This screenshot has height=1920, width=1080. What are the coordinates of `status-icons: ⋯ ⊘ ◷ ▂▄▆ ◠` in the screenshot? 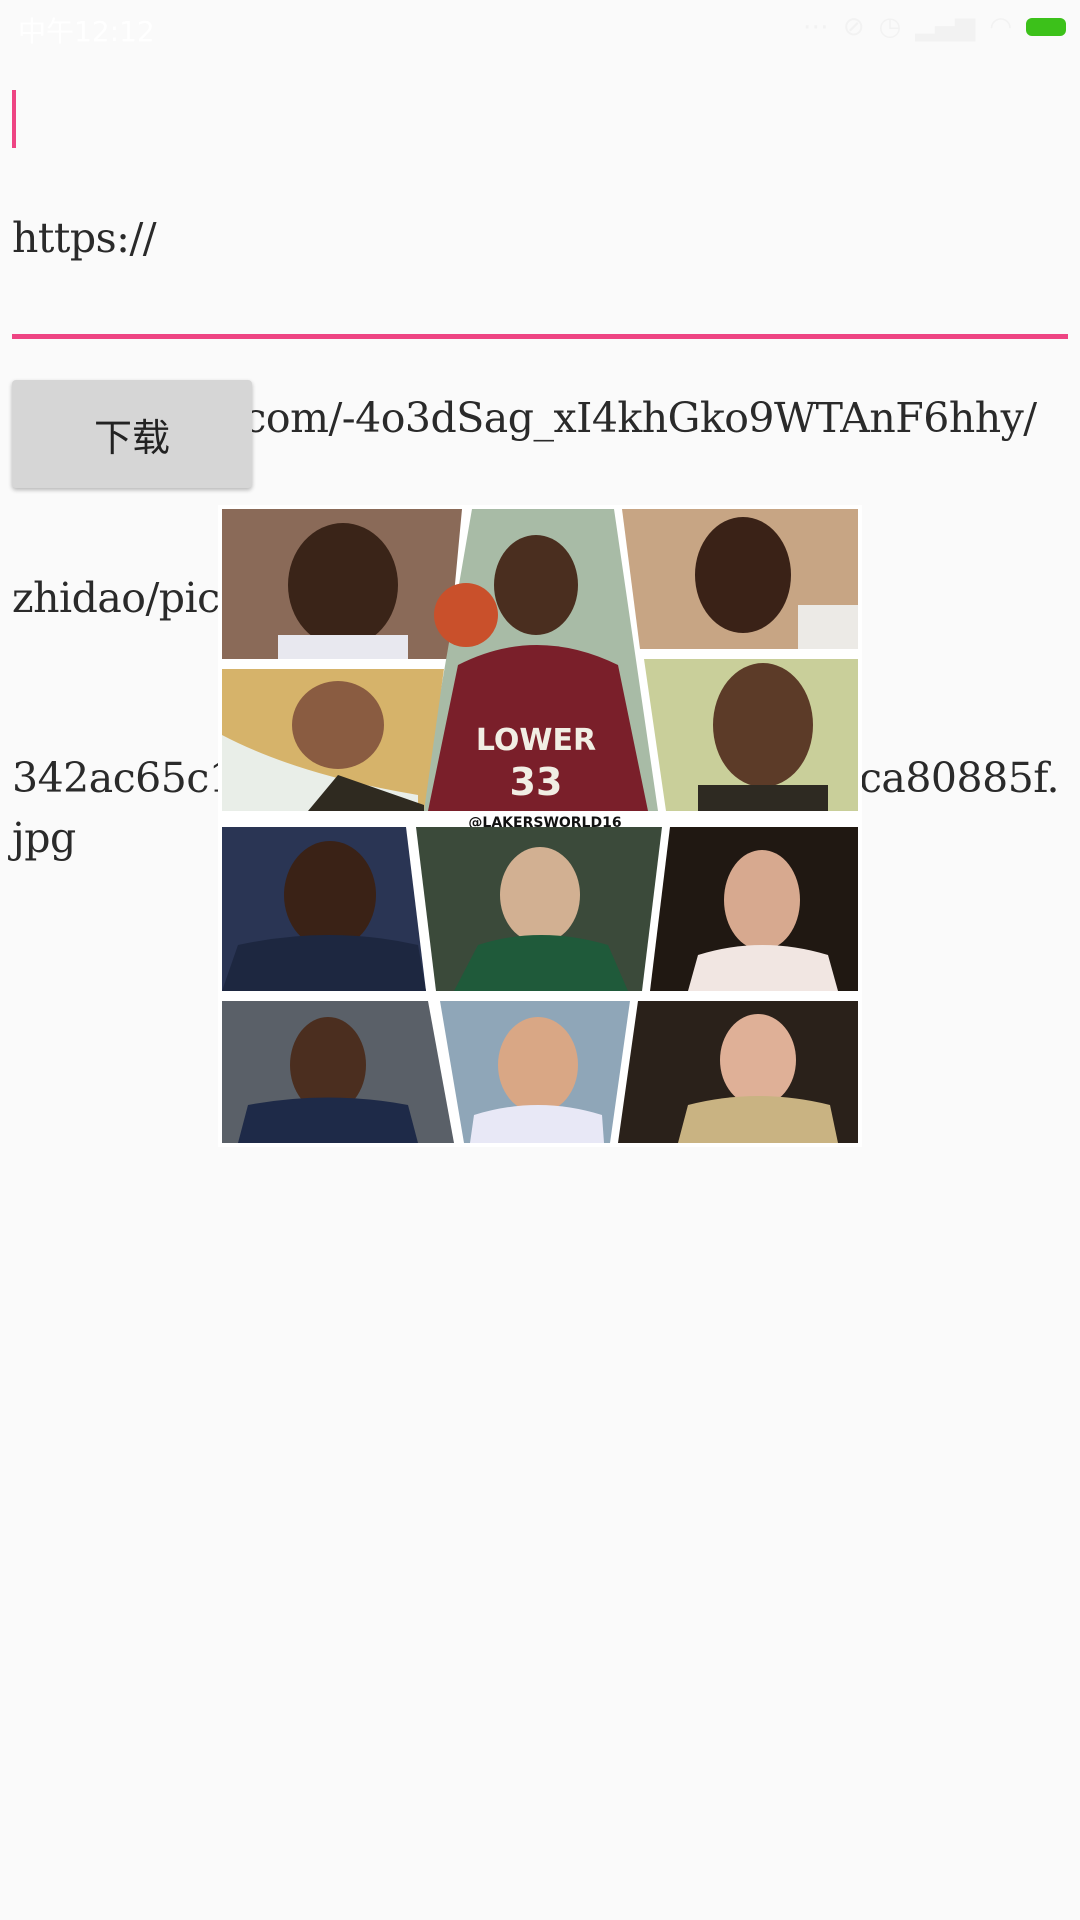 It's located at (934, 27).